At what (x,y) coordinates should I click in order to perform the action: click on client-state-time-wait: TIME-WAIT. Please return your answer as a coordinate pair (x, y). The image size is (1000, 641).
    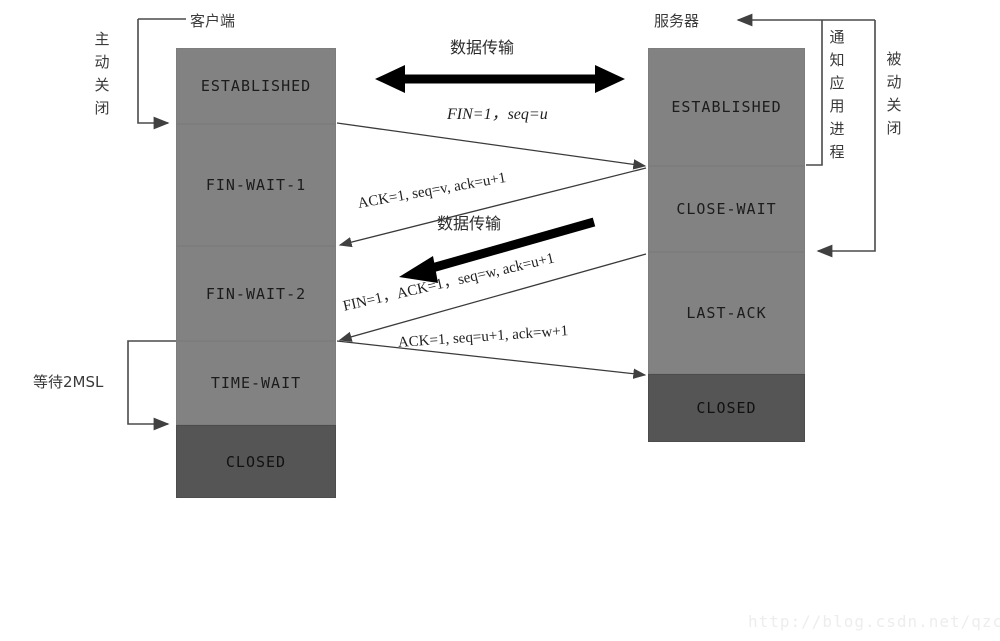
    Looking at the image, I should click on (256, 383).